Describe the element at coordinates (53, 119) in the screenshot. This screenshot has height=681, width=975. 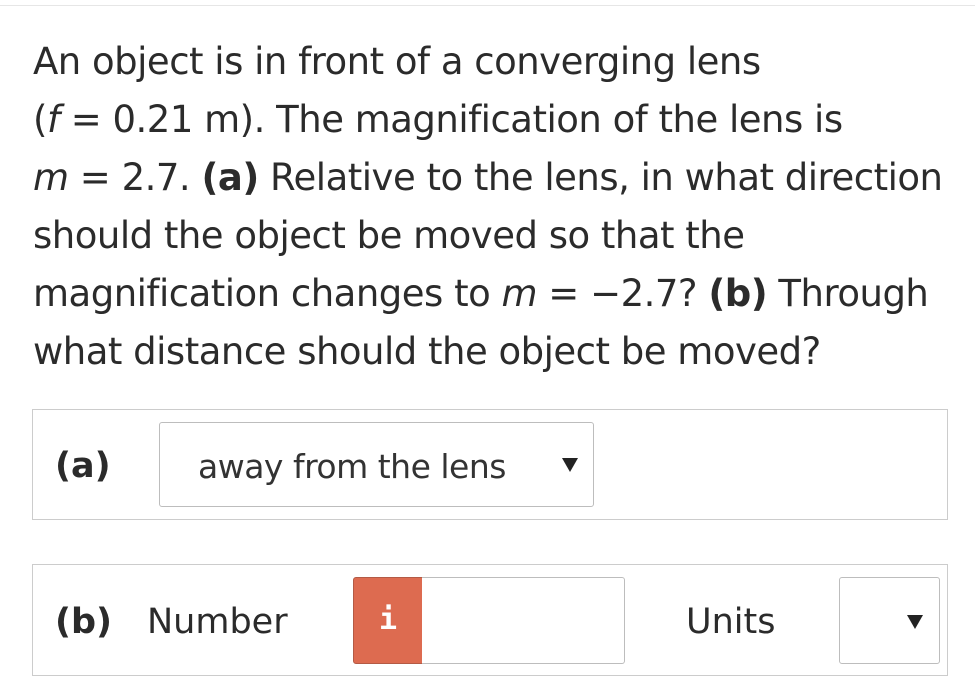
I see `variable-f: f` at that location.